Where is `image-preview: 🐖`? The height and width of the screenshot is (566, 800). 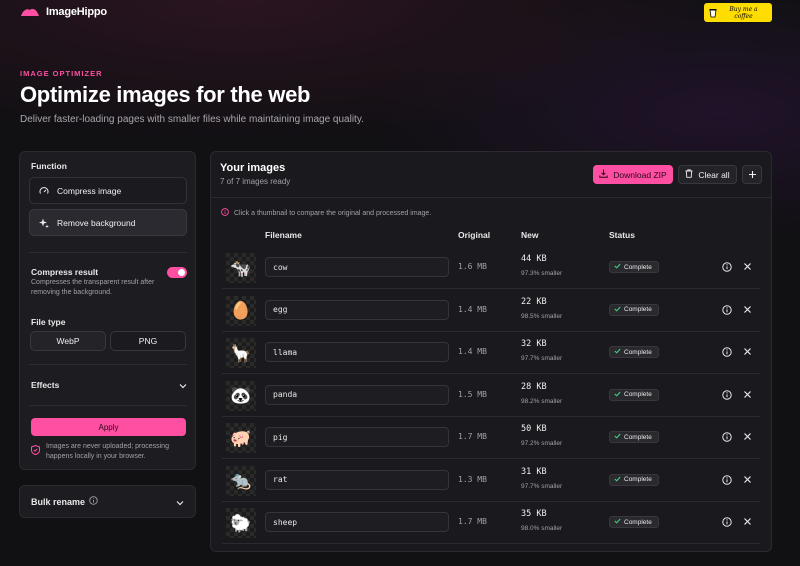
image-preview: 🐖 is located at coordinates (241, 438).